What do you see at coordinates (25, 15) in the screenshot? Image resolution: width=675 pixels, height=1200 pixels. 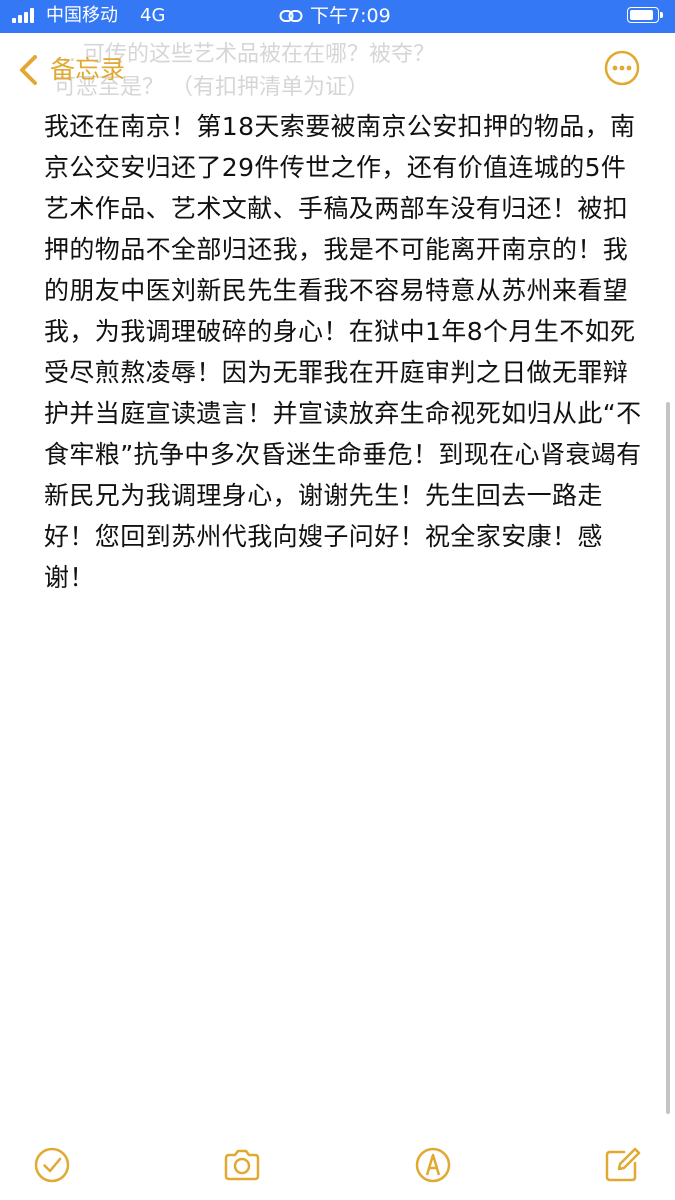 I see `signal-strength-icon` at bounding box center [25, 15].